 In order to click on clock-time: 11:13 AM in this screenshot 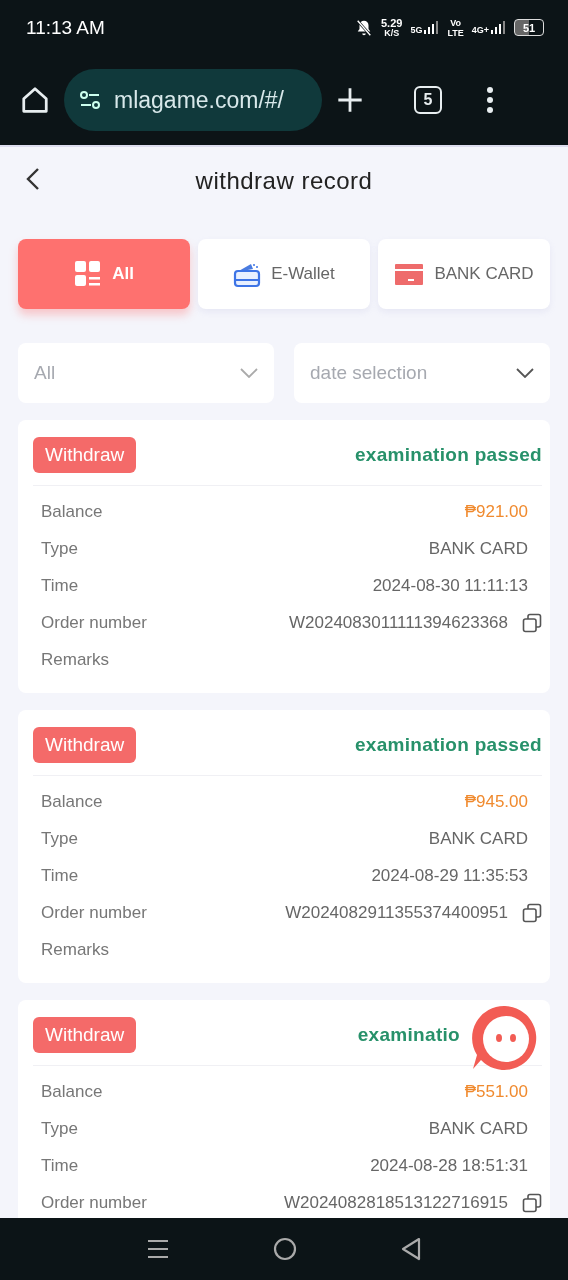, I will do `click(65, 27)`.